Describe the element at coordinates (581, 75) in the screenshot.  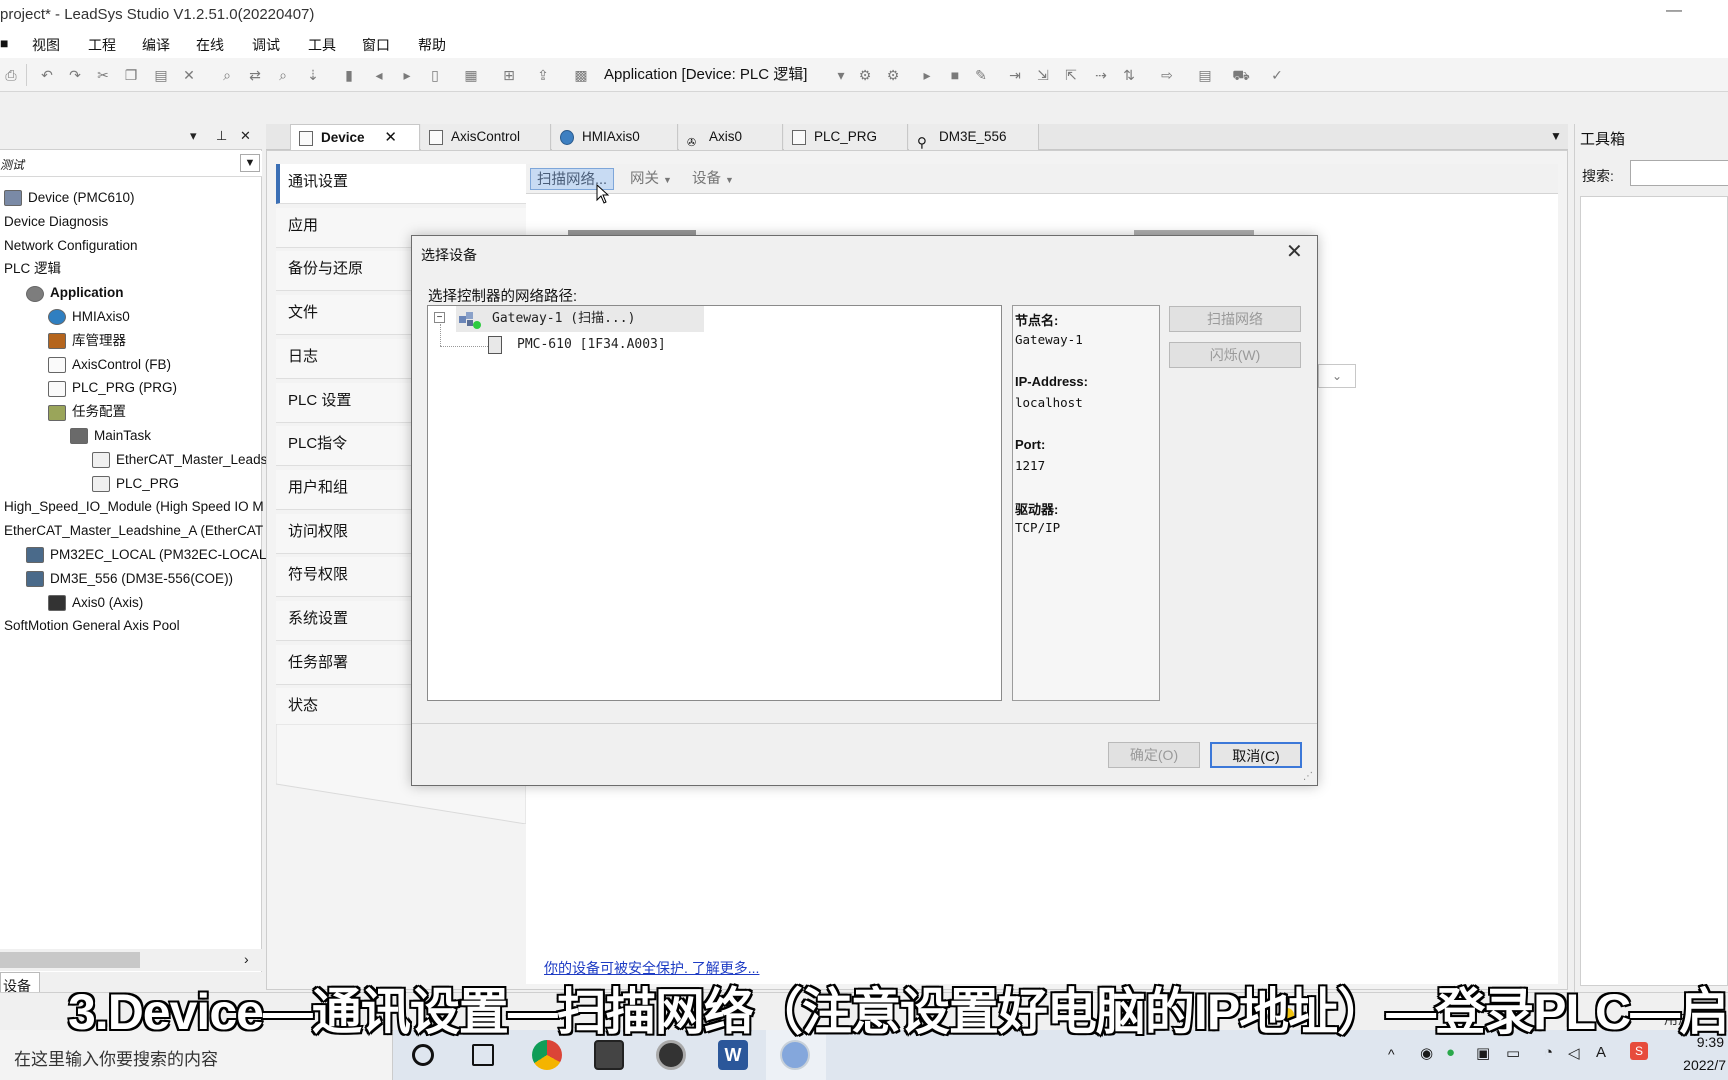
I see `calendar-icon: ▩` at that location.